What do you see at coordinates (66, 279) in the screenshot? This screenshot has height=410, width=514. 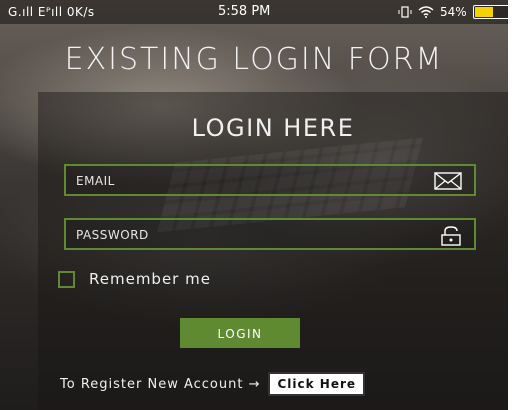 I see `remember-me-checkbox` at bounding box center [66, 279].